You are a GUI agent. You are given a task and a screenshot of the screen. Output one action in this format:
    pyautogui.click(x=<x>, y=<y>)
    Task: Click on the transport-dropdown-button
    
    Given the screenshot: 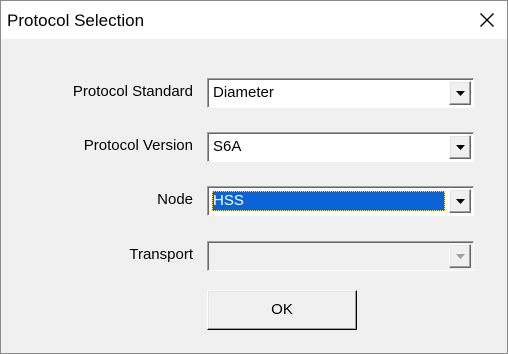 What is the action you would take?
    pyautogui.click(x=460, y=256)
    